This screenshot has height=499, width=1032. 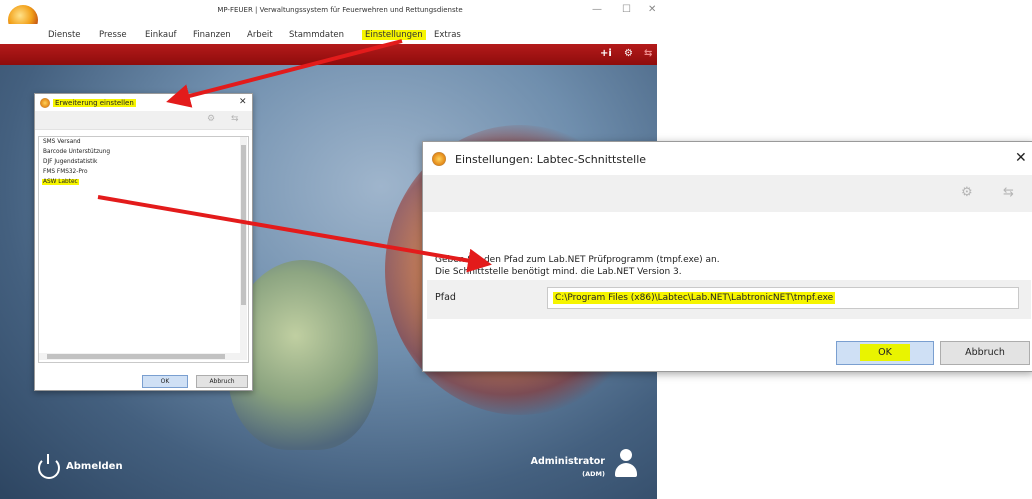 I want to click on menu-arbeit: Arbeit, so click(x=260, y=35).